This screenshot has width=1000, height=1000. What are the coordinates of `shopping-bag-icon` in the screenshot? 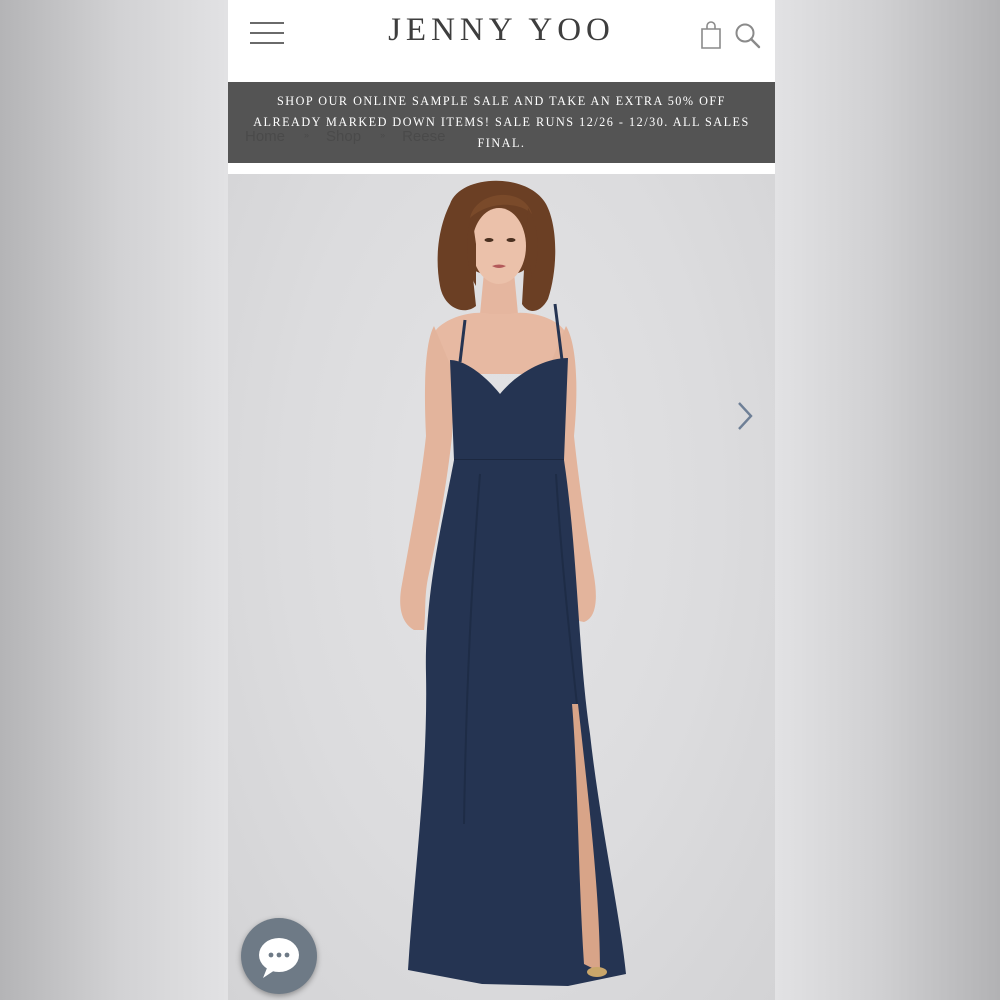 It's located at (711, 35).